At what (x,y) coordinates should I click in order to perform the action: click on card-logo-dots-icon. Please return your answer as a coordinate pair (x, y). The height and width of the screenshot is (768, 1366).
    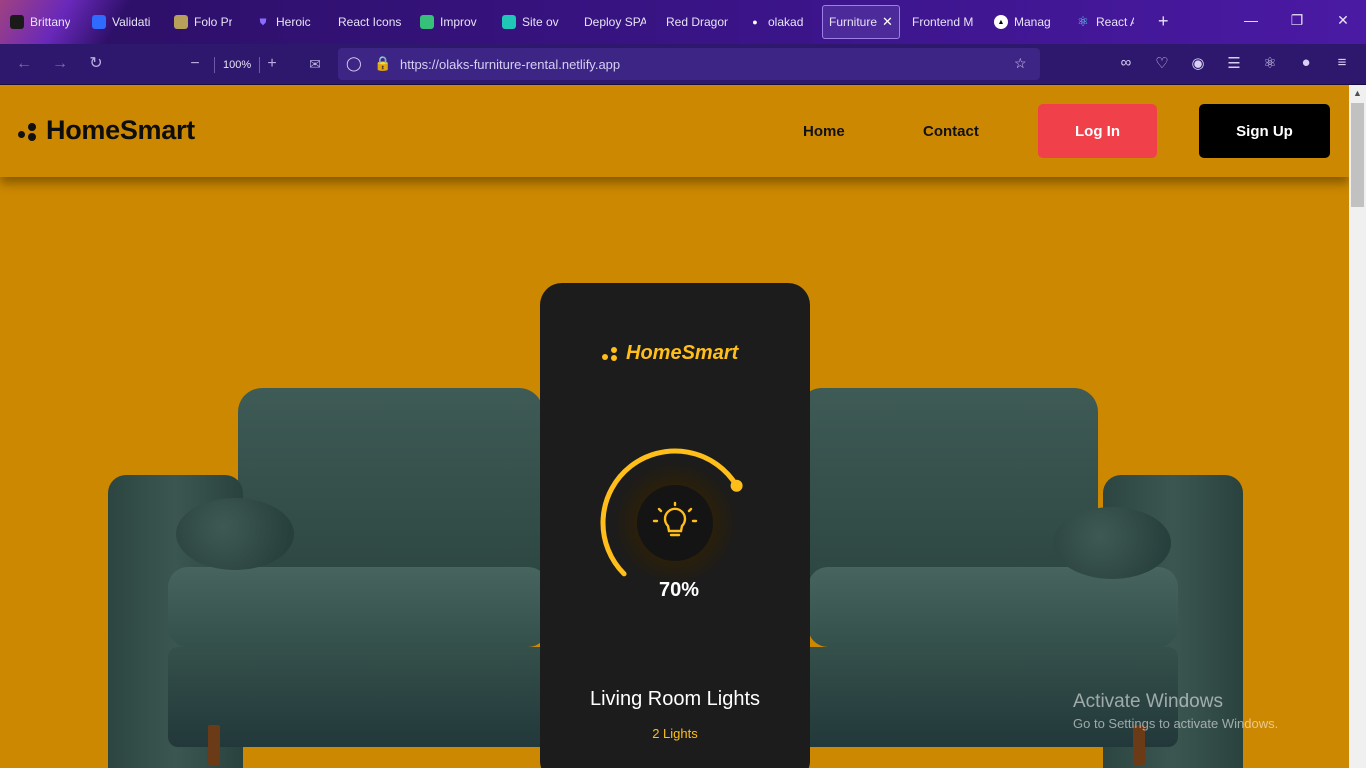
    Looking at the image, I should click on (612, 354).